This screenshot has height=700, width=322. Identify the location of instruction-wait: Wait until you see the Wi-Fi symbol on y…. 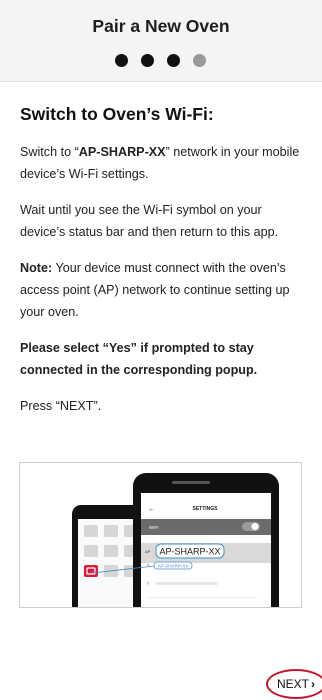
(149, 221).